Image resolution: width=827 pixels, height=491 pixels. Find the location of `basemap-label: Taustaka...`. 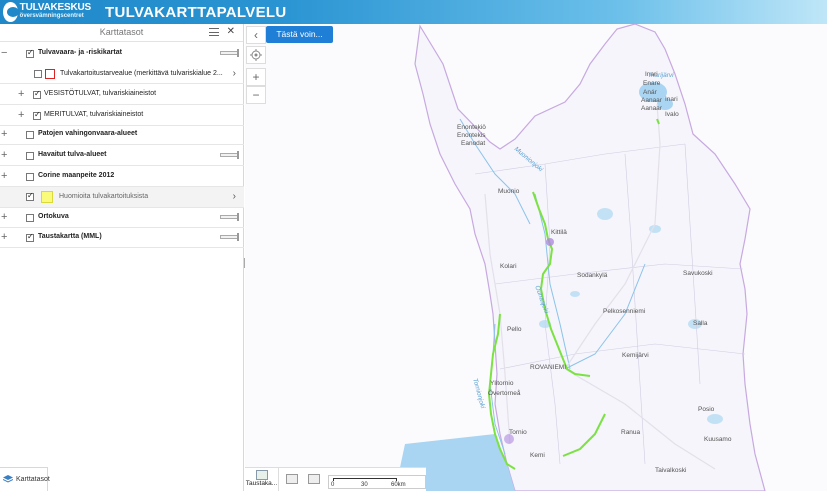

basemap-label: Taustaka... is located at coordinates (261, 483).